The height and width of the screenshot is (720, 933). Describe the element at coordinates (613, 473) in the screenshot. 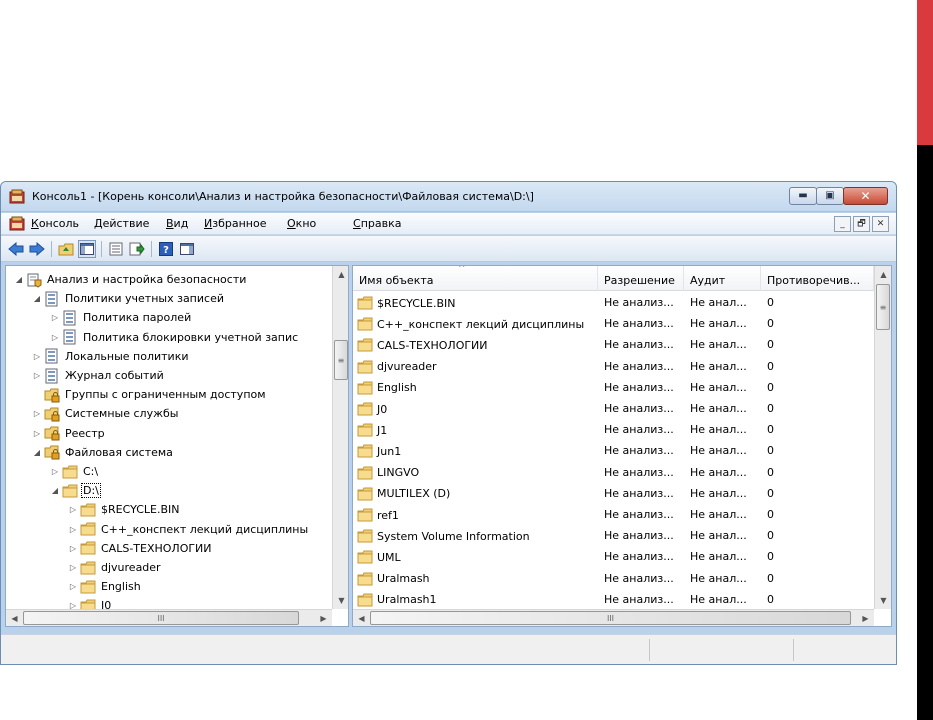

I see `list-item: LINGVO Не анализ... Не анал... 0` at that location.